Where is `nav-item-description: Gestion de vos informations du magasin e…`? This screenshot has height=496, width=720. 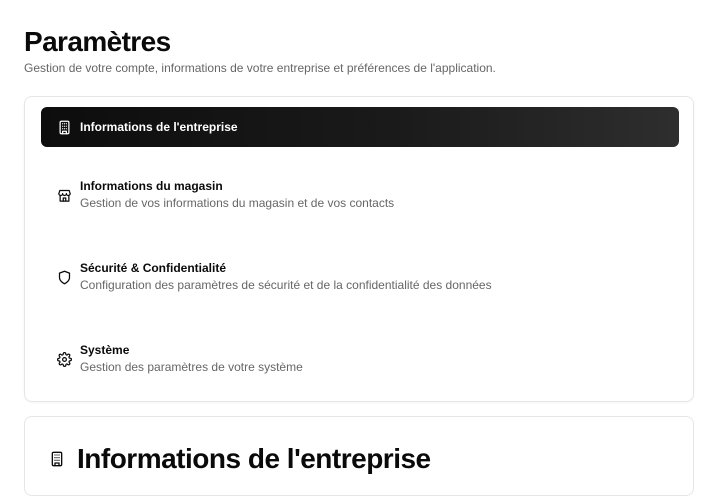 nav-item-description: Gestion de vos informations du magasin e… is located at coordinates (237, 203).